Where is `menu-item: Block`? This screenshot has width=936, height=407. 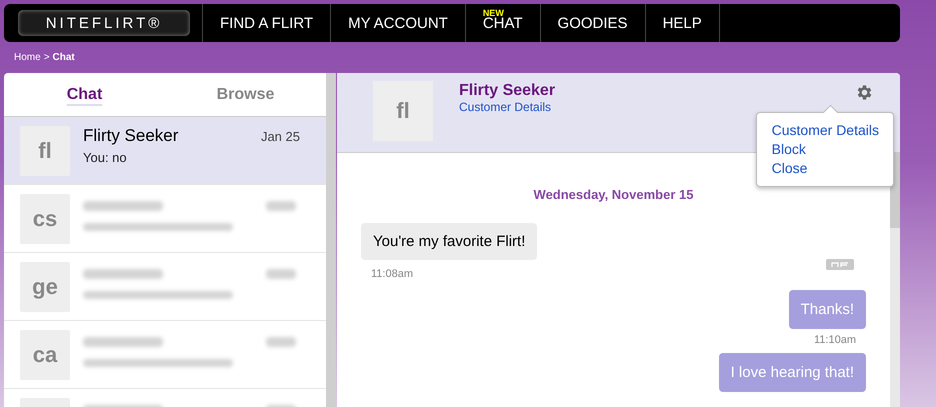 menu-item: Block is located at coordinates (825, 149).